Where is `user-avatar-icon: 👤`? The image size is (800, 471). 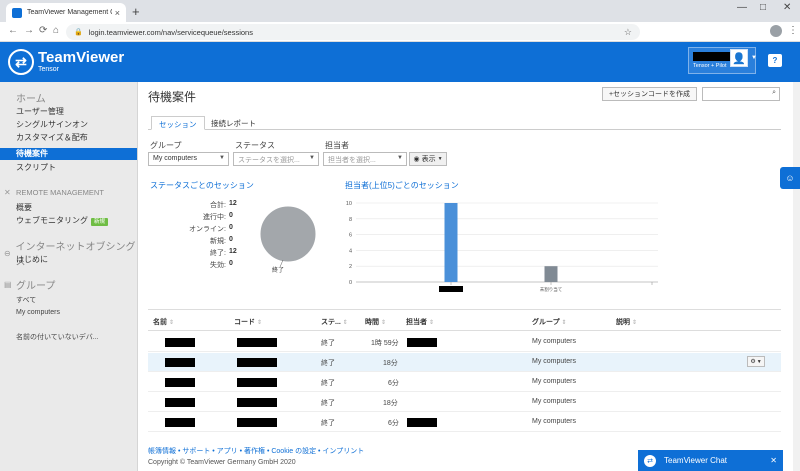 user-avatar-icon: 👤 is located at coordinates (739, 58).